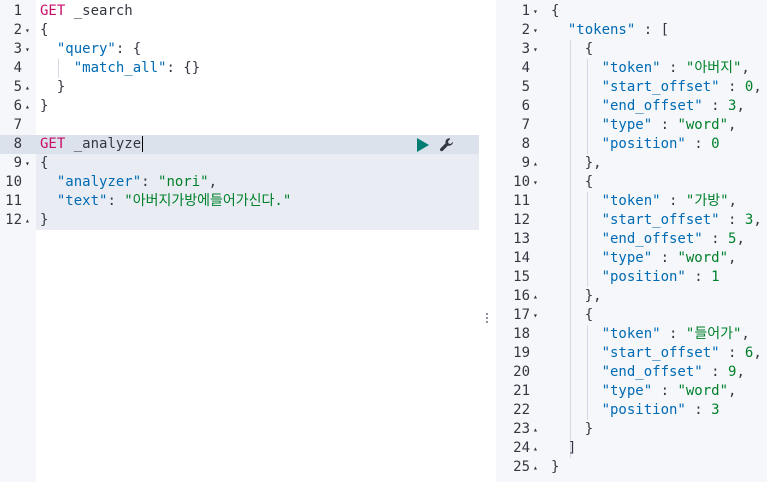 This screenshot has width=767, height=482. Describe the element at coordinates (17, 125) in the screenshot. I see `line-number: 7` at that location.